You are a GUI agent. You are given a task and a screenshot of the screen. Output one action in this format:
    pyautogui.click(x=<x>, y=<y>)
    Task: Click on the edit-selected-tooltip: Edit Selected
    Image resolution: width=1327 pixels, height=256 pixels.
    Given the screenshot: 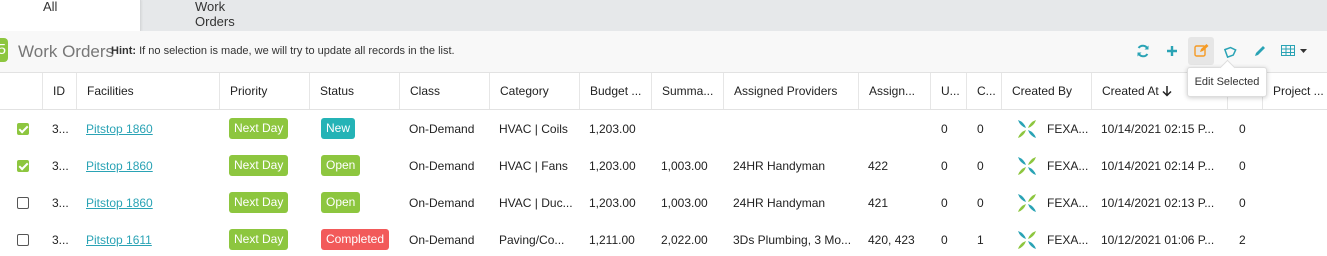 What is the action you would take?
    pyautogui.click(x=1227, y=82)
    